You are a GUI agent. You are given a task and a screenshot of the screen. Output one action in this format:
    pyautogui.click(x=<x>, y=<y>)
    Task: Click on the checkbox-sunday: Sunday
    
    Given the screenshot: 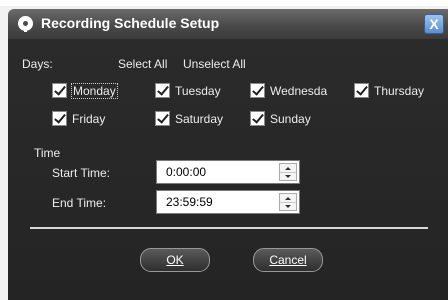 What is the action you would take?
    pyautogui.click(x=280, y=118)
    